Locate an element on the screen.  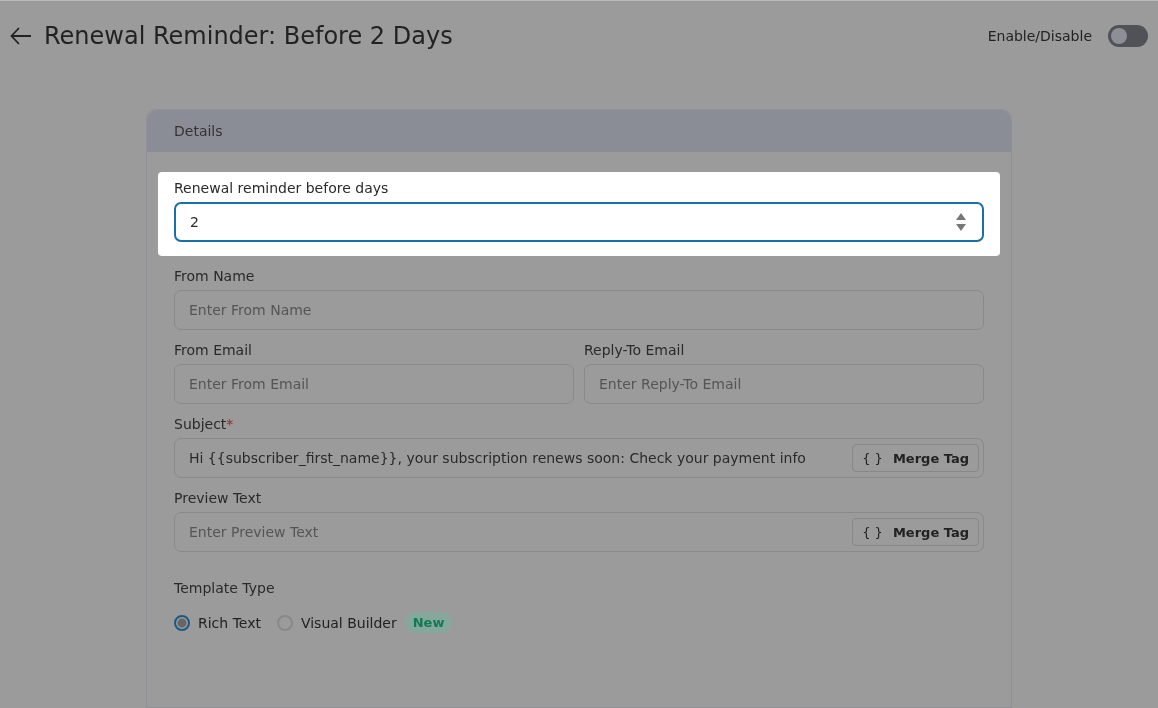
card-header: Details is located at coordinates (579, 131).